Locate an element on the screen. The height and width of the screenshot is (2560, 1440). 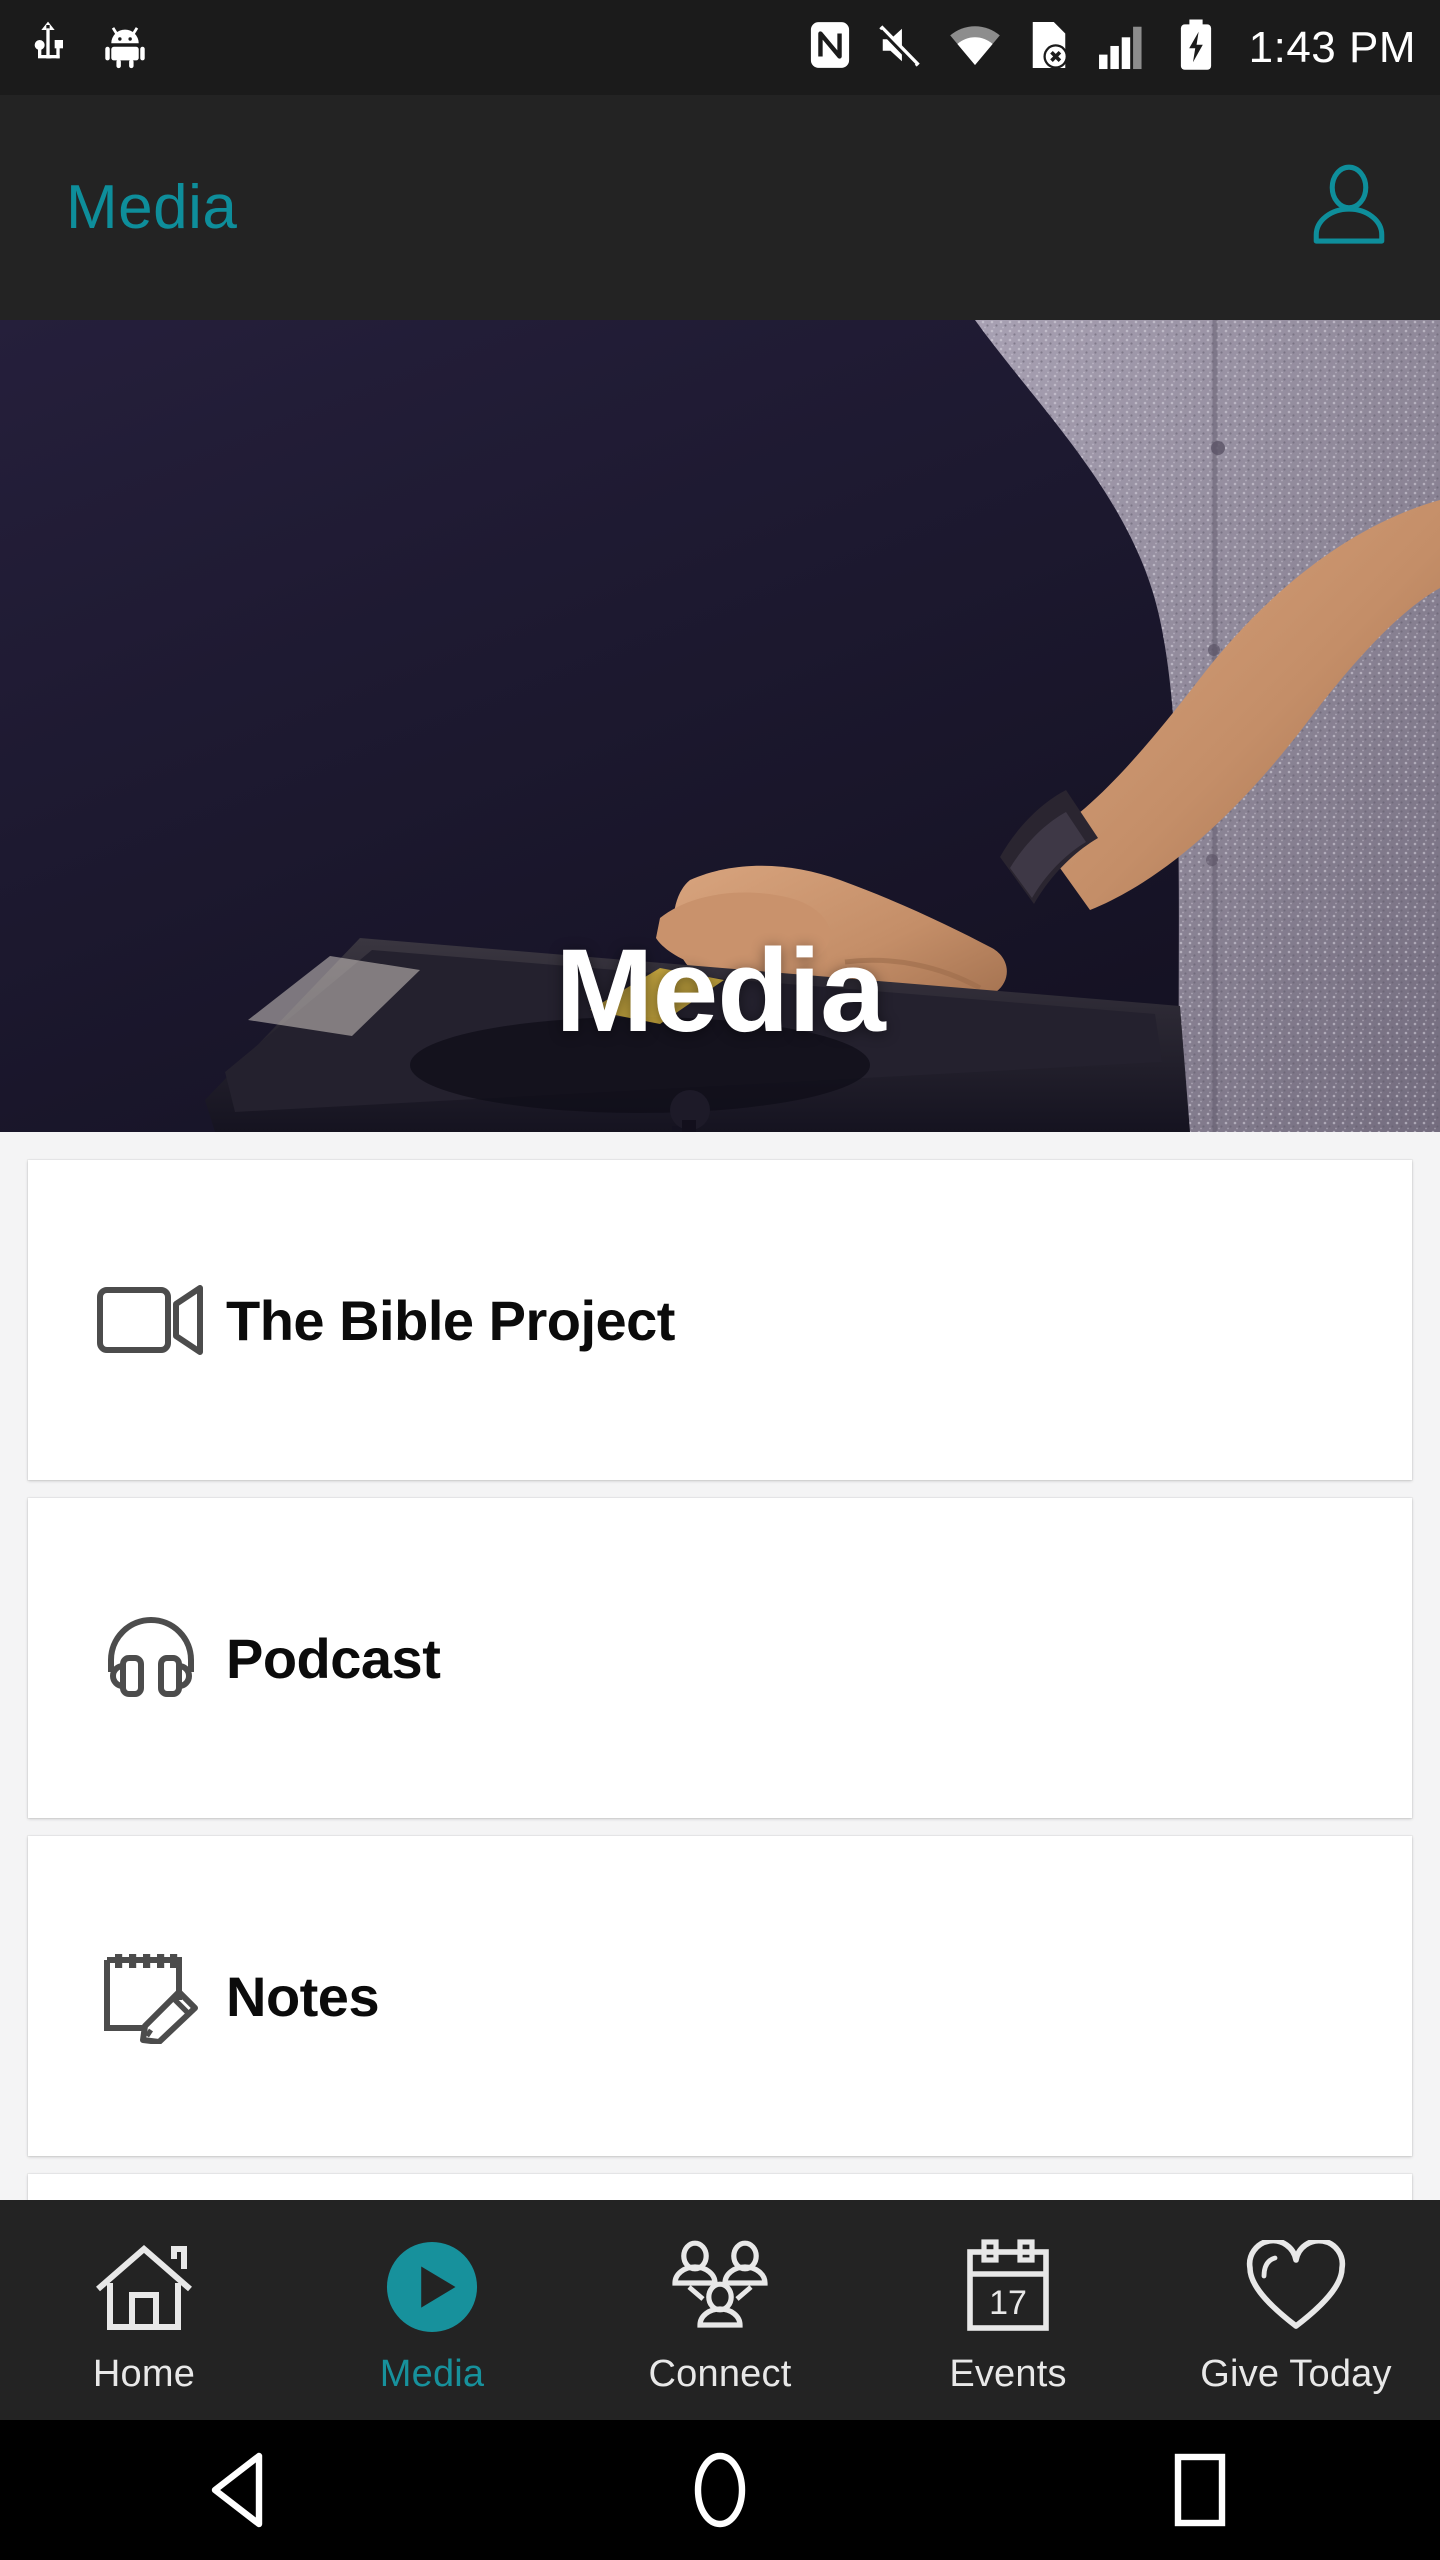
list-item: Podcast is located at coordinates (720, 1658).